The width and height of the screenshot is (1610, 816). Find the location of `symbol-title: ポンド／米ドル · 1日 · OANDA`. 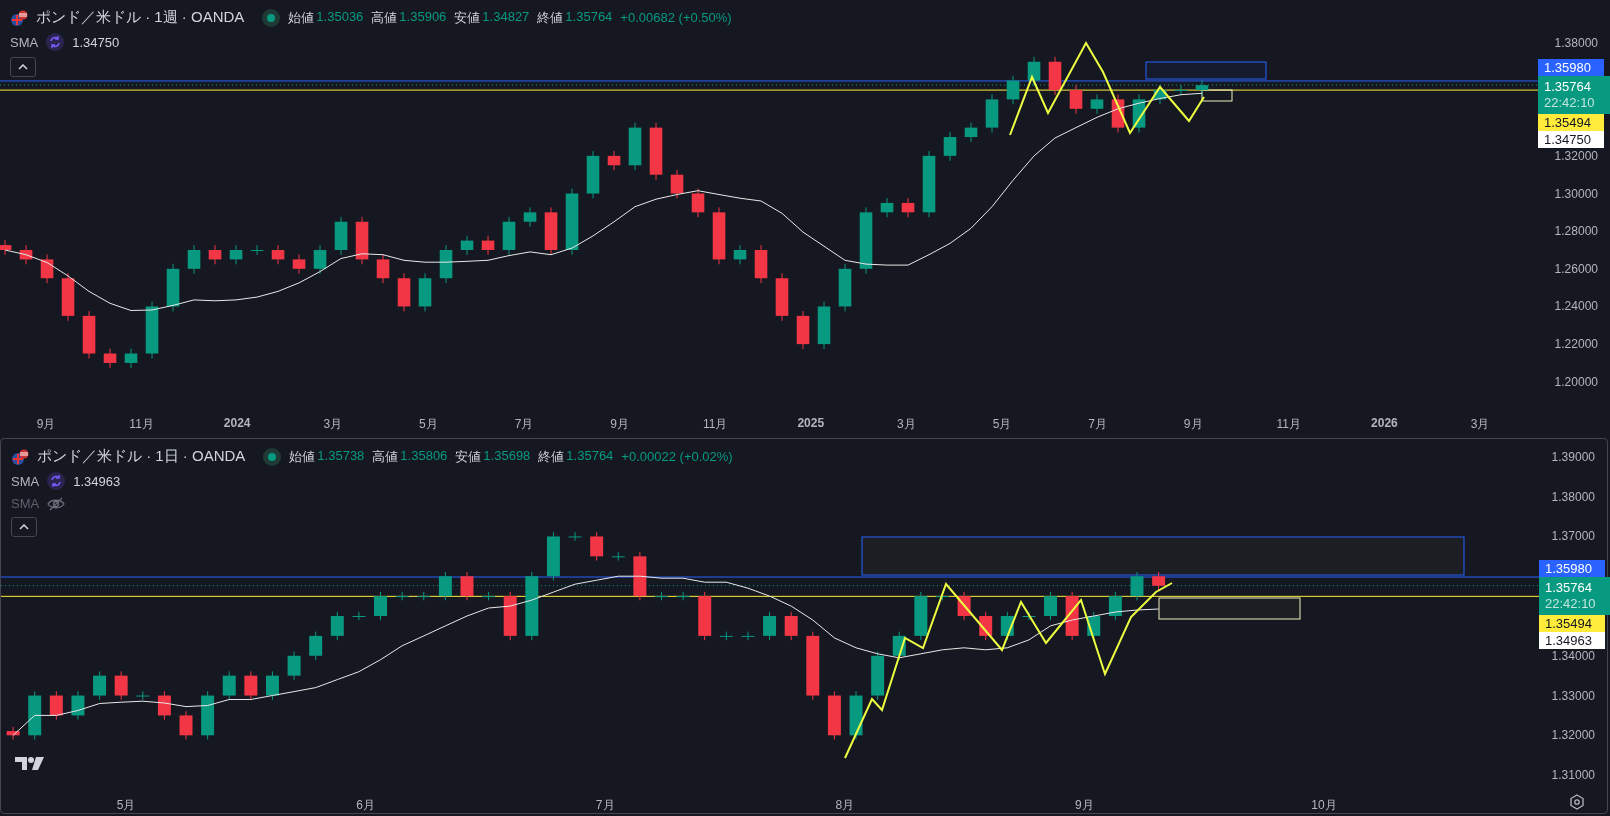

symbol-title: ポンド／米ドル · 1日 · OANDA is located at coordinates (141, 456).